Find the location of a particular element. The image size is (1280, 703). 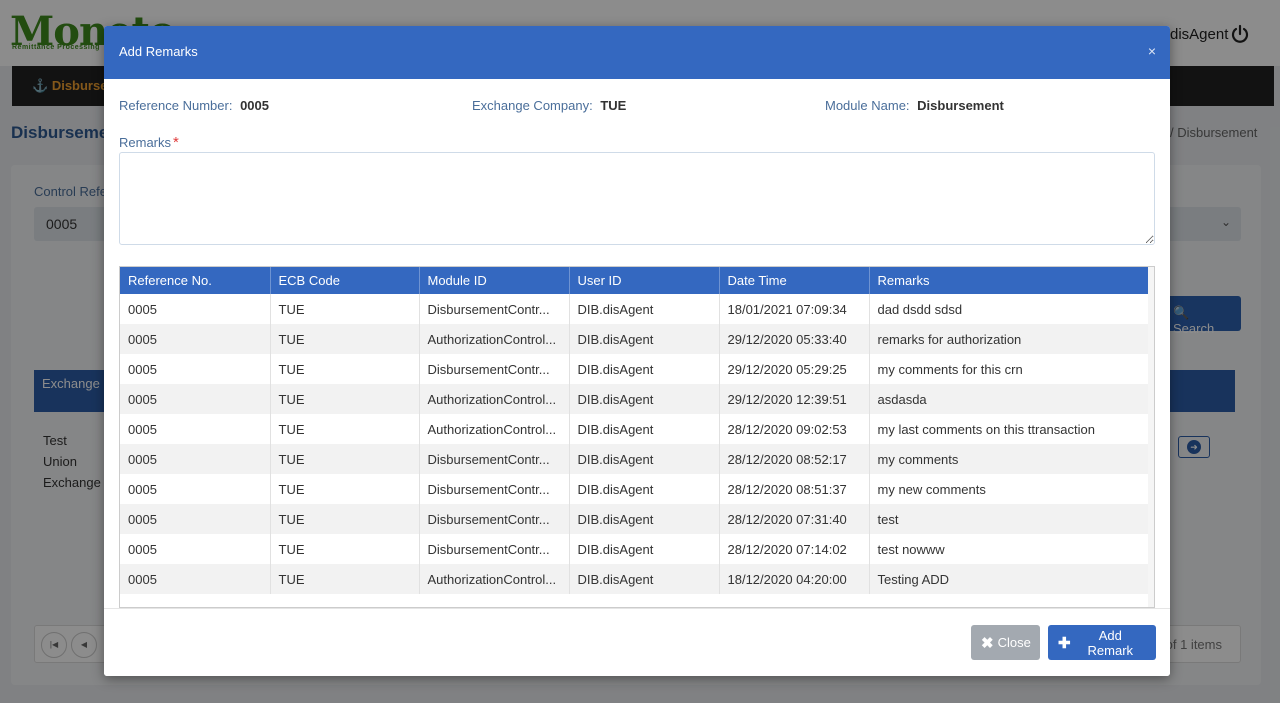

column-header: Reference No. is located at coordinates (195, 280).